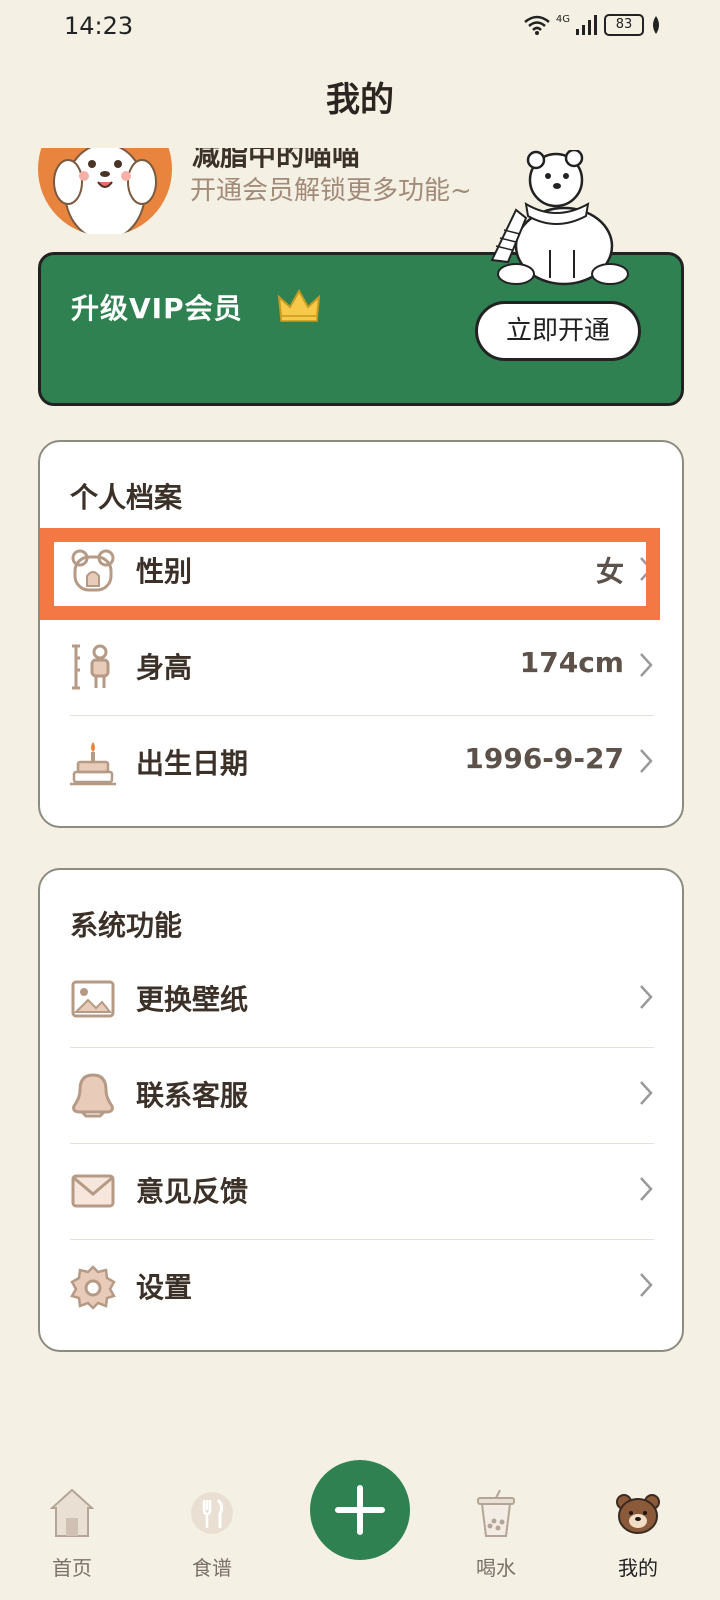 This screenshot has width=720, height=1600. I want to click on system-row-settings: 设置, so click(362, 1287).